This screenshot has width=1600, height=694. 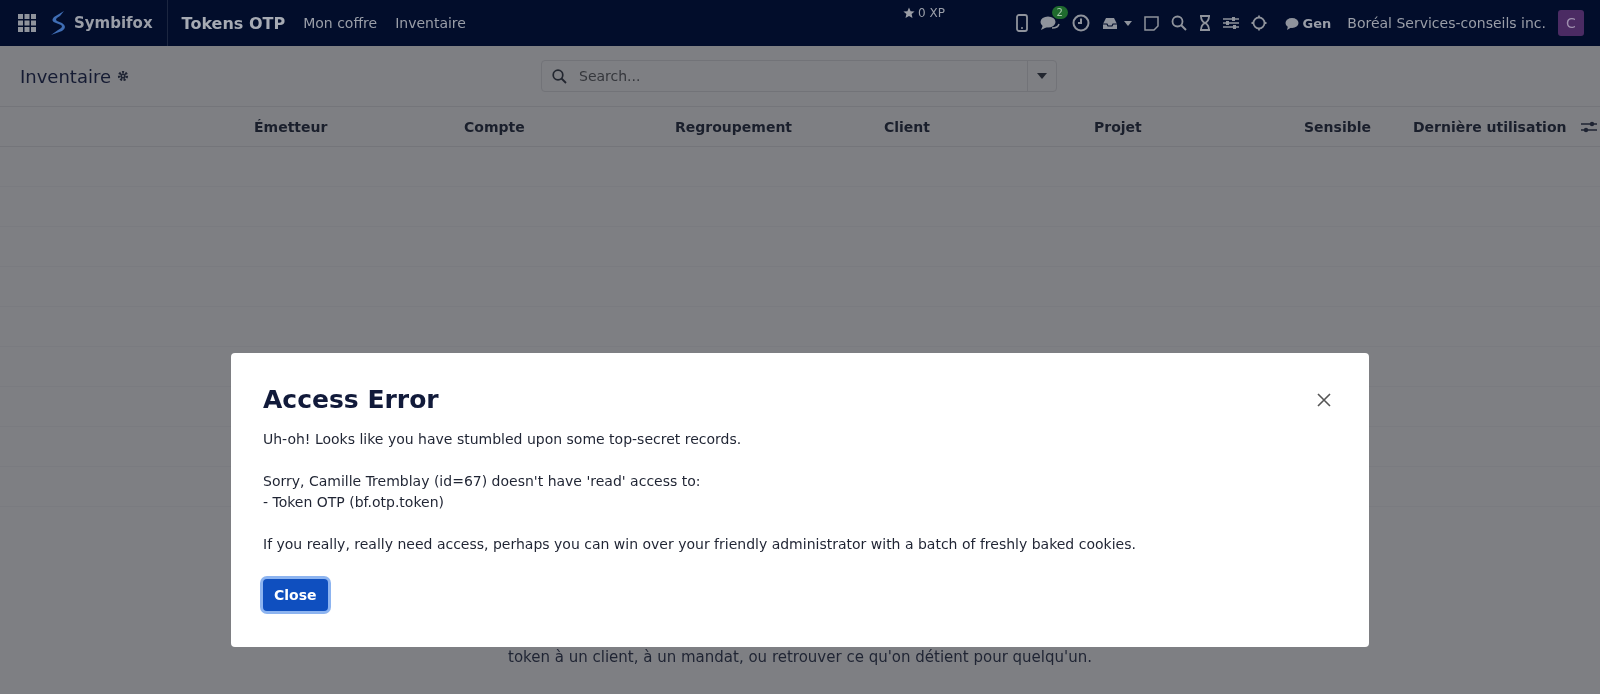 I want to click on column-settings-icon, so click(x=1589, y=126).